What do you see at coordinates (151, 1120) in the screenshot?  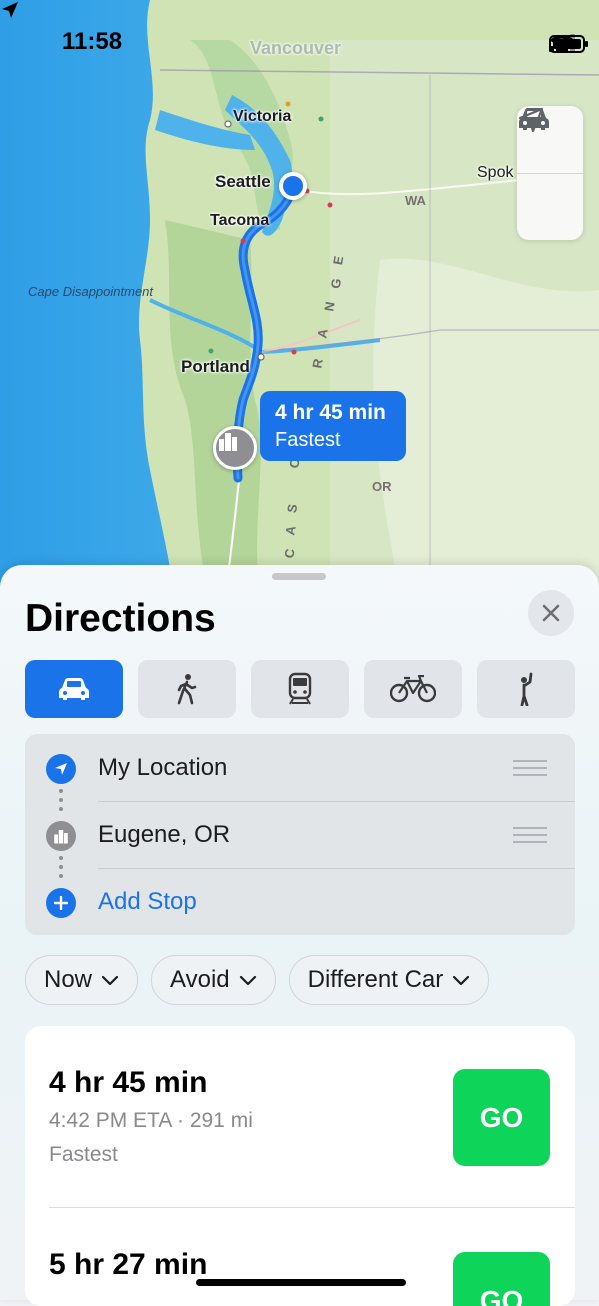 I see `route-meta: 4:42 PM ETA · 291 mi` at bounding box center [151, 1120].